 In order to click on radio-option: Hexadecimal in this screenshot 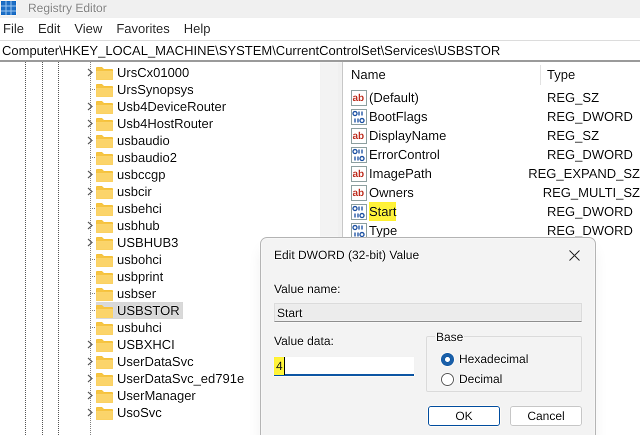, I will do `click(511, 359)`.